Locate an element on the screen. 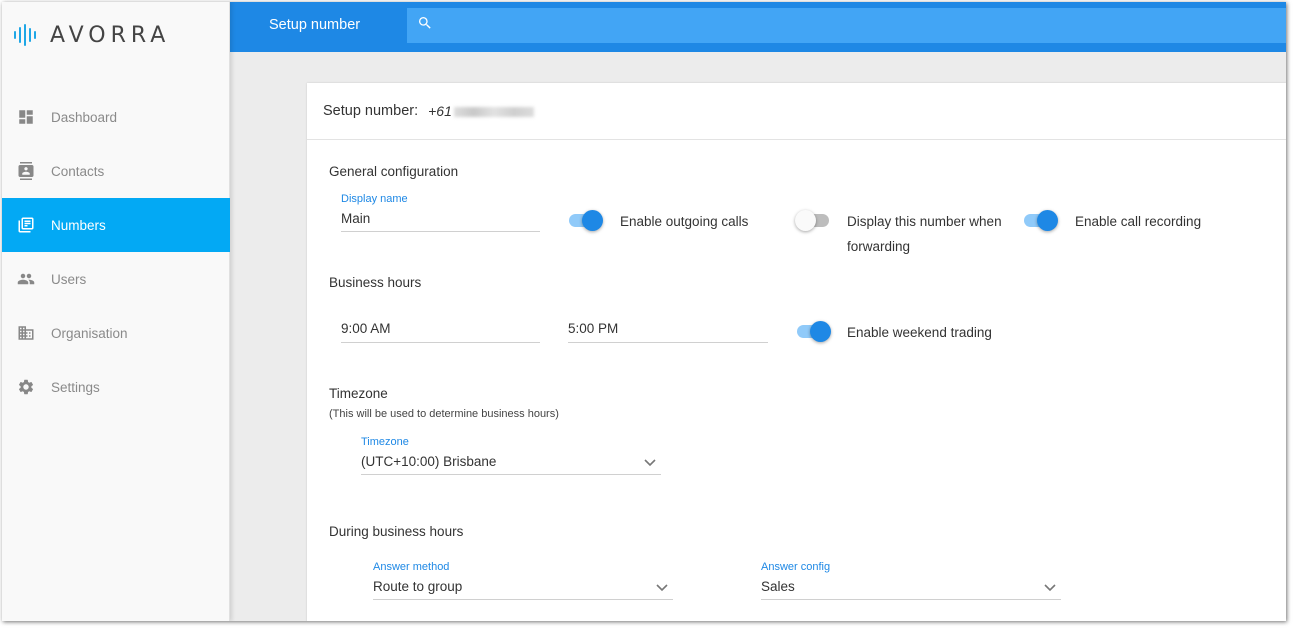 The width and height of the screenshot is (1294, 629). phone-number: +61 is located at coordinates (481, 111).